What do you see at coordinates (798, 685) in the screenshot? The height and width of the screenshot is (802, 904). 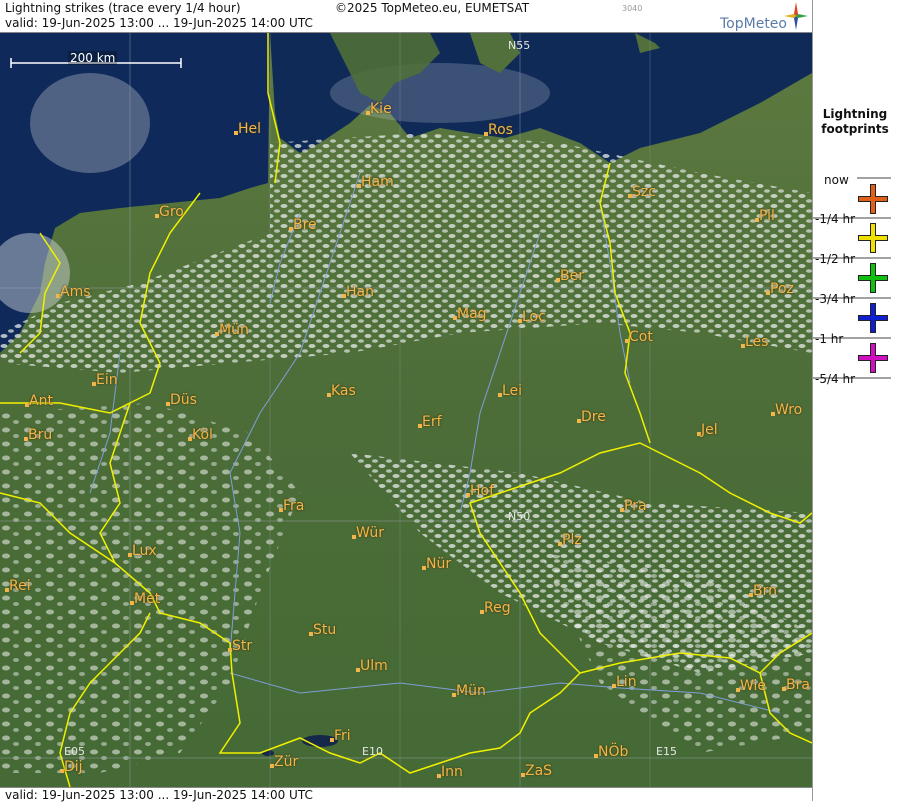 I see `city-label: Bra` at bounding box center [798, 685].